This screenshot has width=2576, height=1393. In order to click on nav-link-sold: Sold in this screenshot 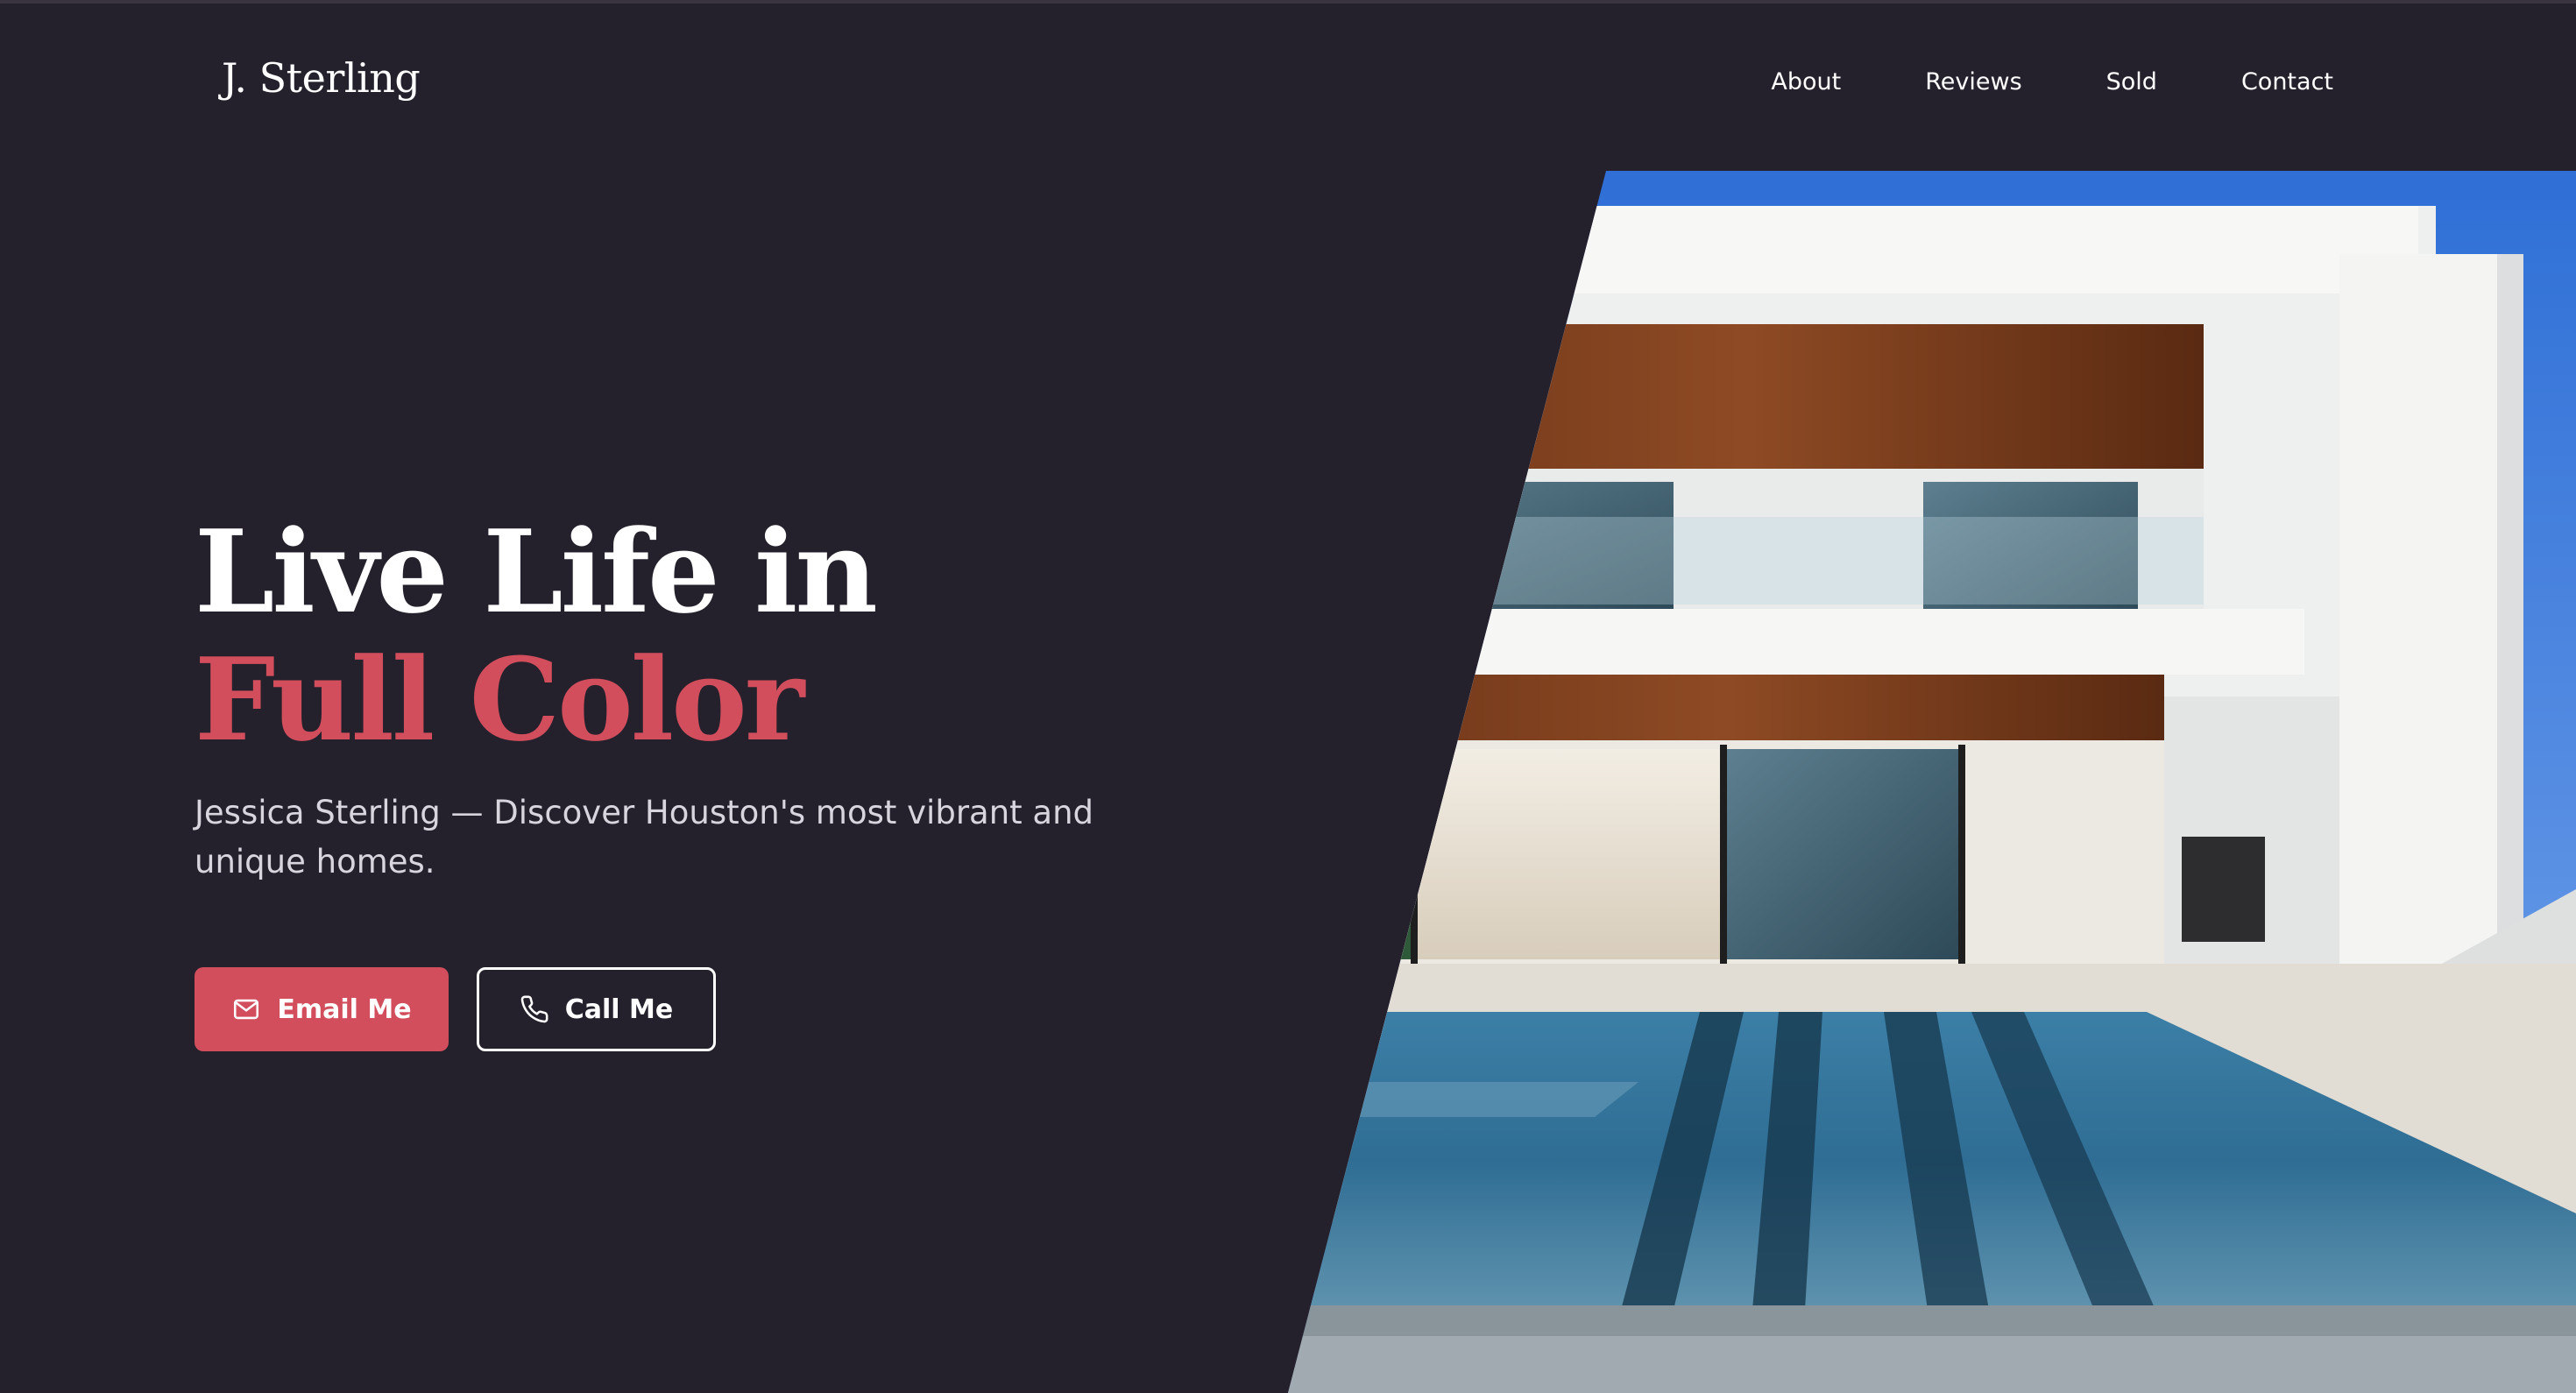, I will do `click(2131, 82)`.